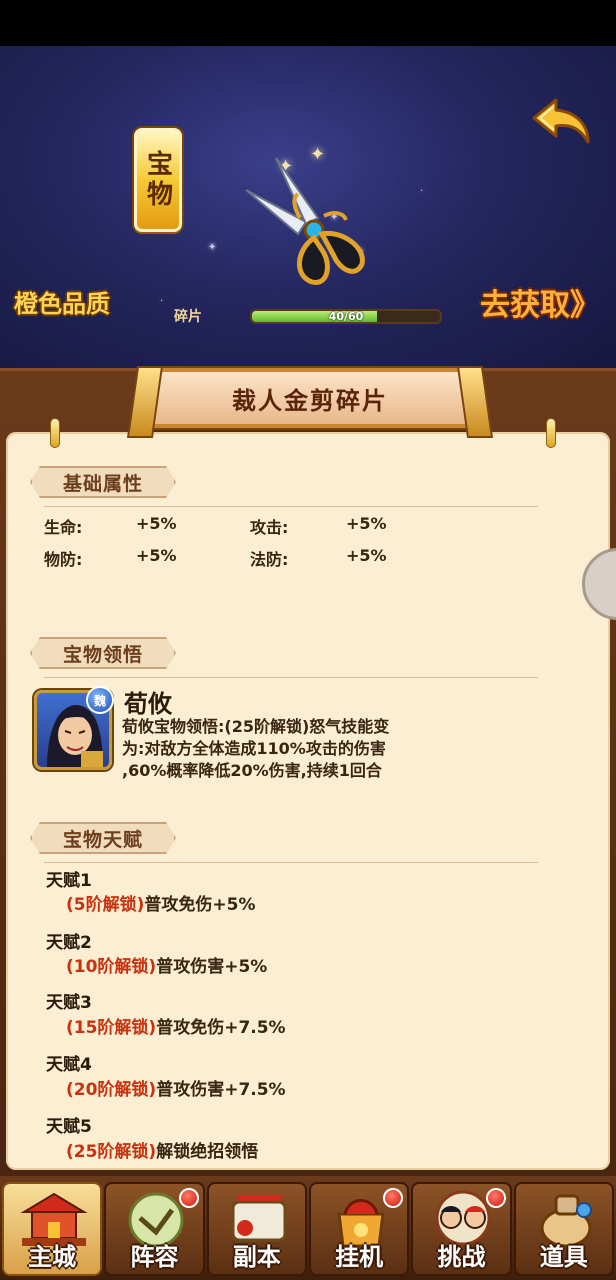 This screenshot has height=1280, width=616. I want to click on treasure-type-tag: 宝物, so click(158, 180).